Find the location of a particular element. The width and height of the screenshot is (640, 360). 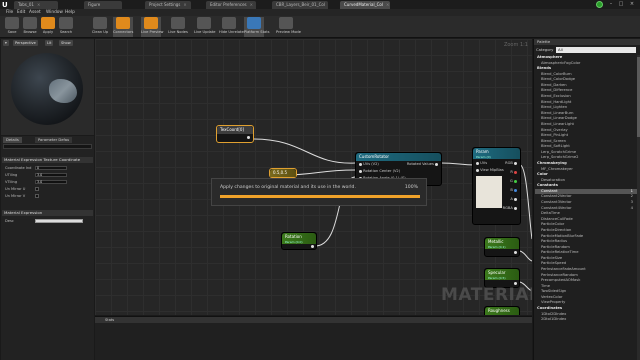

roughness-node-title: Roughness is located at coordinates (502, 311).